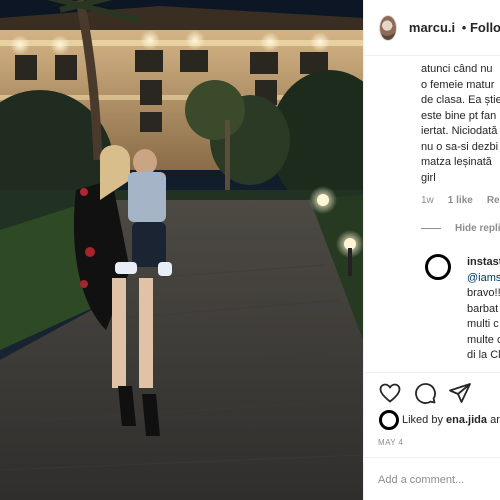 This screenshot has height=500, width=500. Describe the element at coordinates (431, 228) in the screenshot. I see `hide-replies-line` at that location.